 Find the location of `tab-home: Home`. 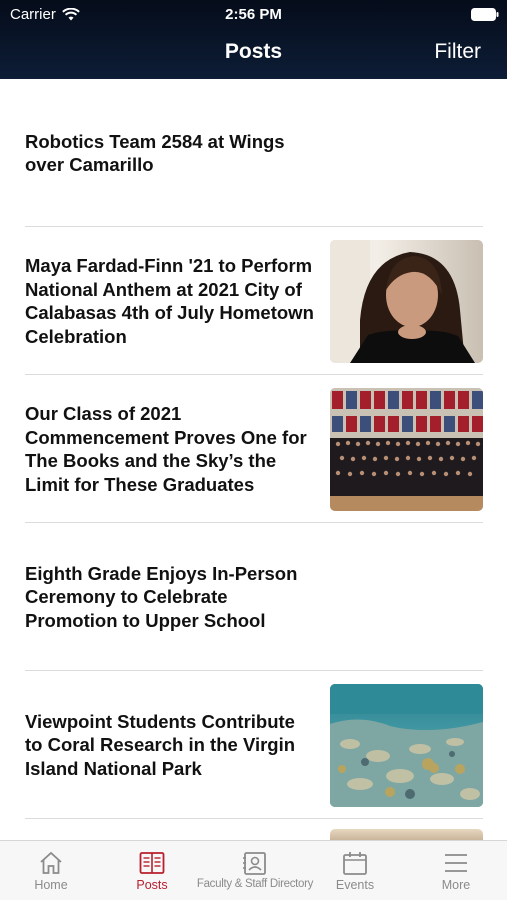

tab-home: Home is located at coordinates (51, 871).